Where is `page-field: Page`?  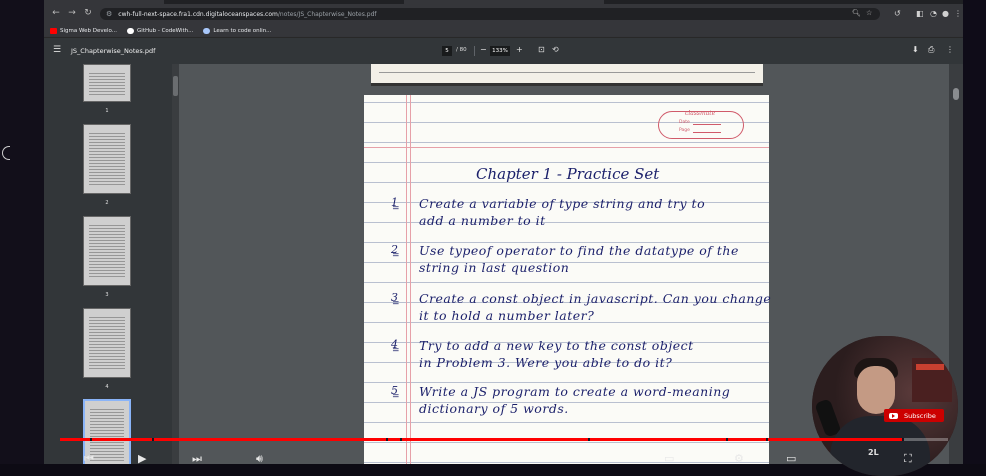 page-field: Page is located at coordinates (700, 130).